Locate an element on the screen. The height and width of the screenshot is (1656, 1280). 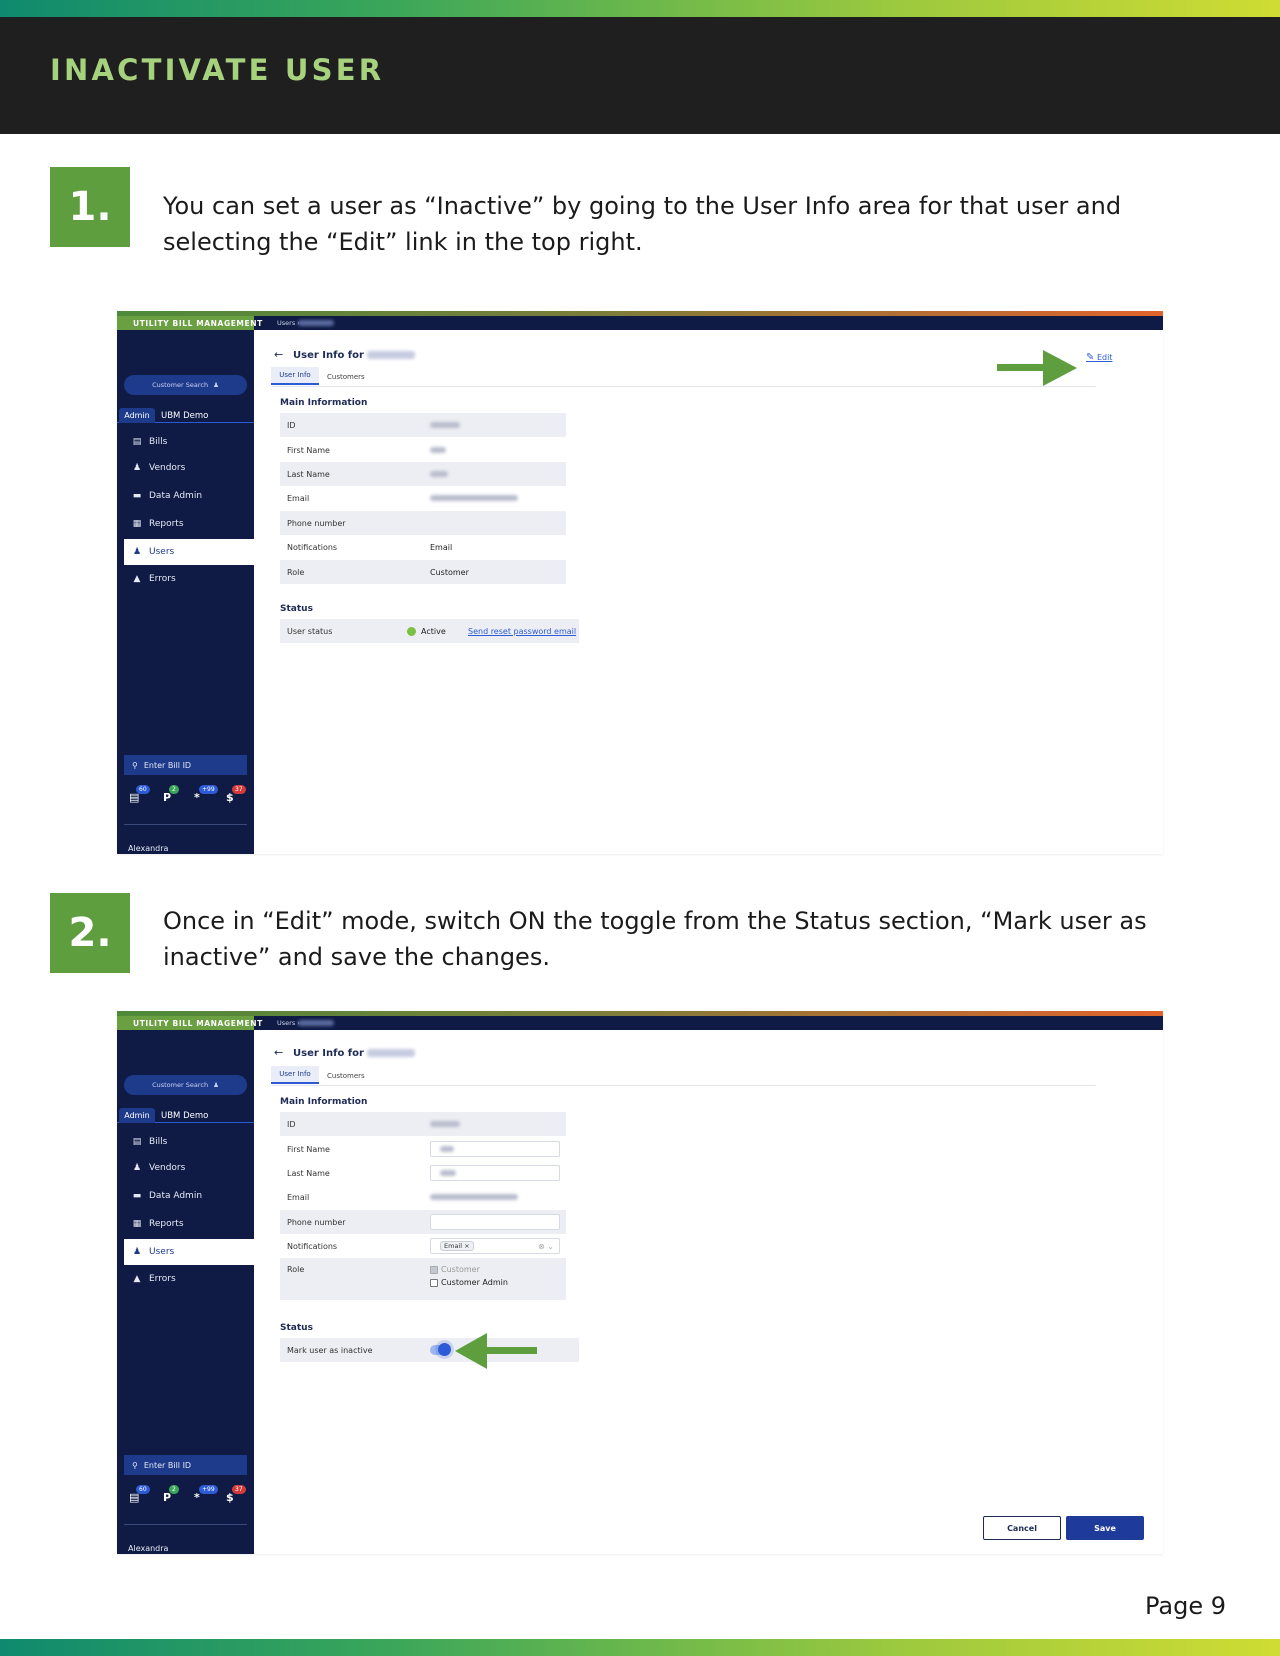
send-reset-password-link: Send reset password email is located at coordinates (522, 631).